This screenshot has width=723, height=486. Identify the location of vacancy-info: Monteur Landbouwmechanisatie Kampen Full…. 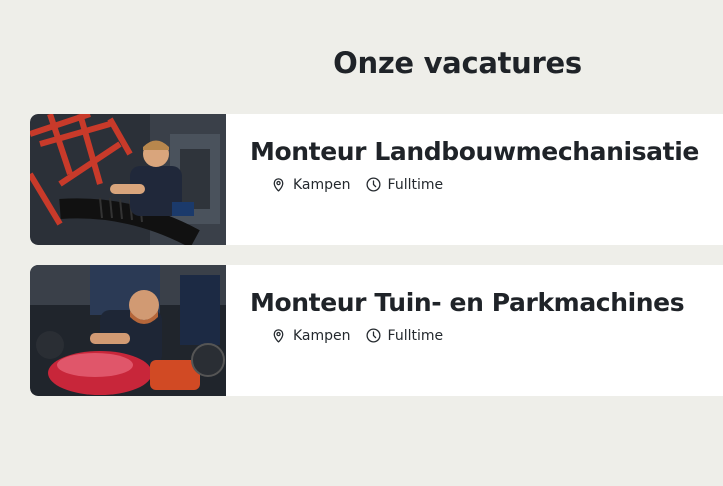
(481, 164).